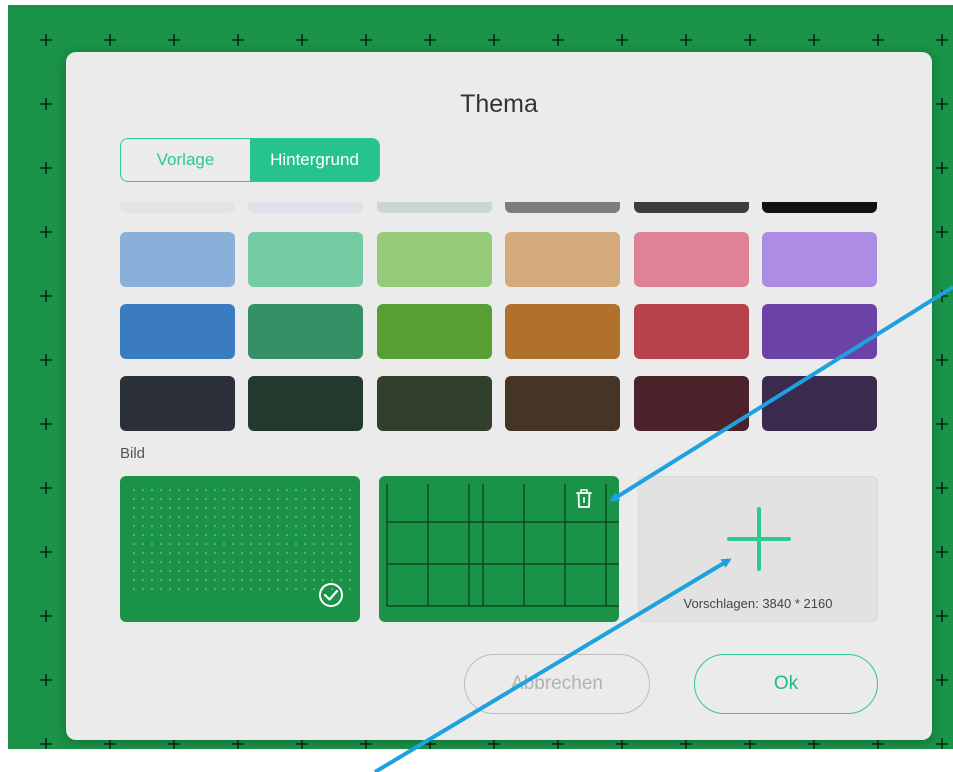 The image size is (953, 772). I want to click on image-card-line-grid, so click(499, 549).